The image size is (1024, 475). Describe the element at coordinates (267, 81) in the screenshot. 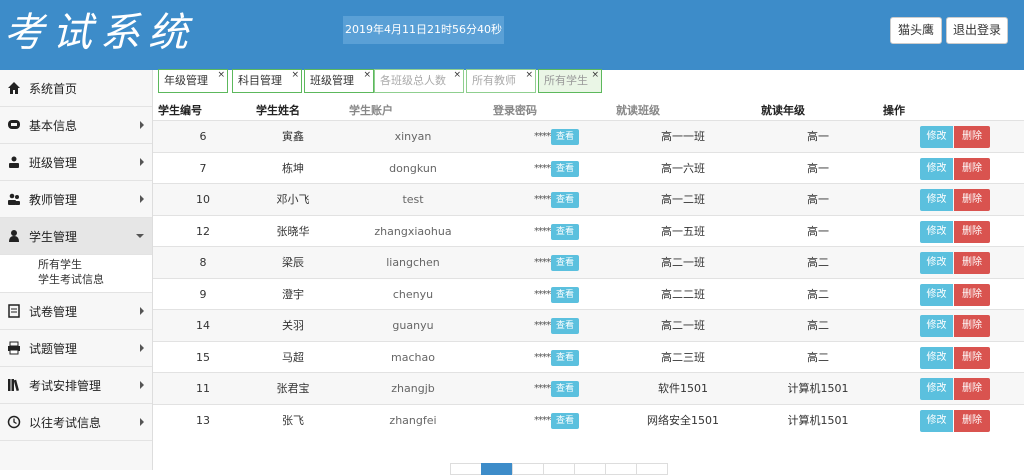

I see `tab-subject-management: 科目管理 ×` at that location.